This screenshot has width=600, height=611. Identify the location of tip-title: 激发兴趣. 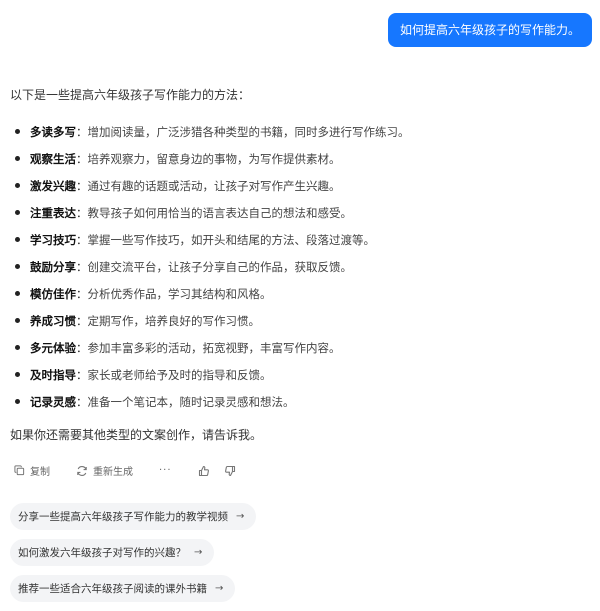
(53, 185).